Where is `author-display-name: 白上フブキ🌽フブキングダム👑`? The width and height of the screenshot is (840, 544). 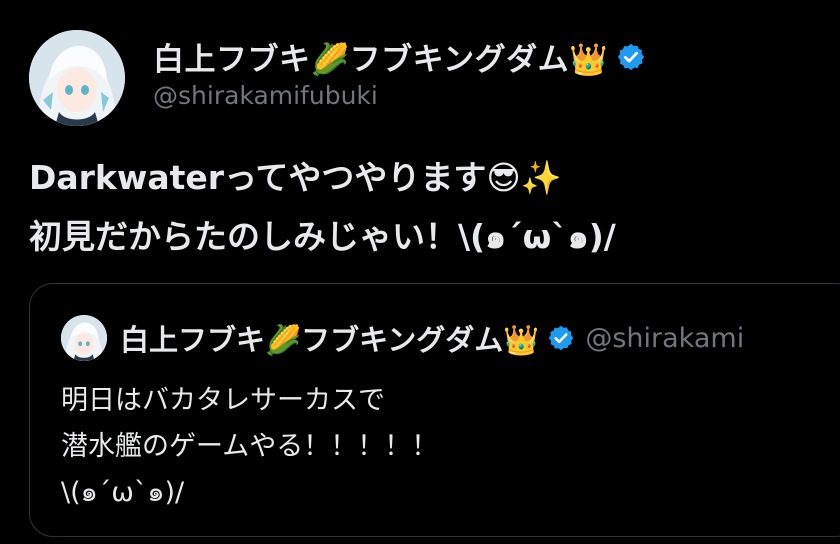 author-display-name: 白上フブキ🌽フブキングダム👑 is located at coordinates (380, 56).